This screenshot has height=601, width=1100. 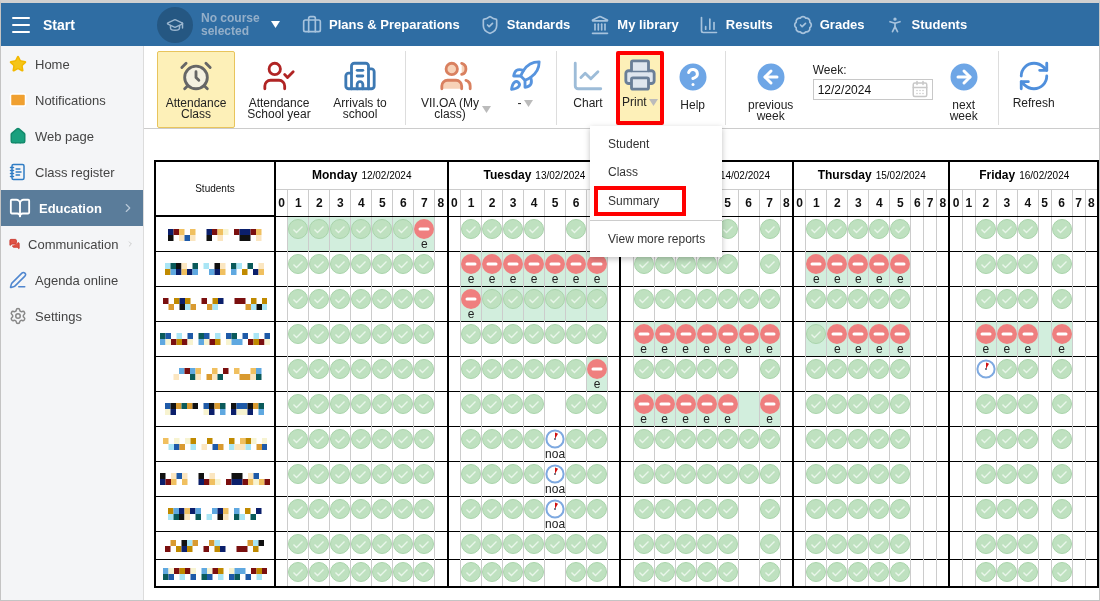 I want to click on toolbar-button: Attendance School year, so click(x=279, y=89).